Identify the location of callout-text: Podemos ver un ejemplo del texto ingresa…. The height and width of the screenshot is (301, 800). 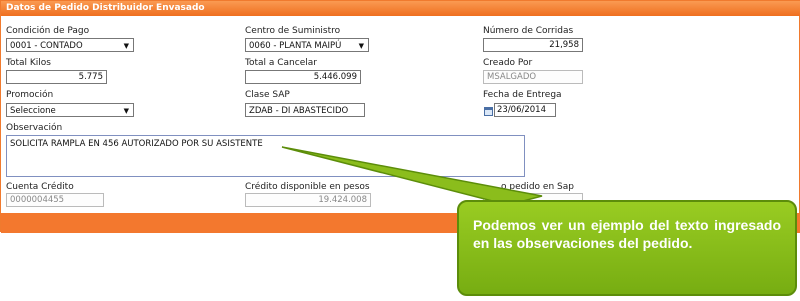
(627, 234).